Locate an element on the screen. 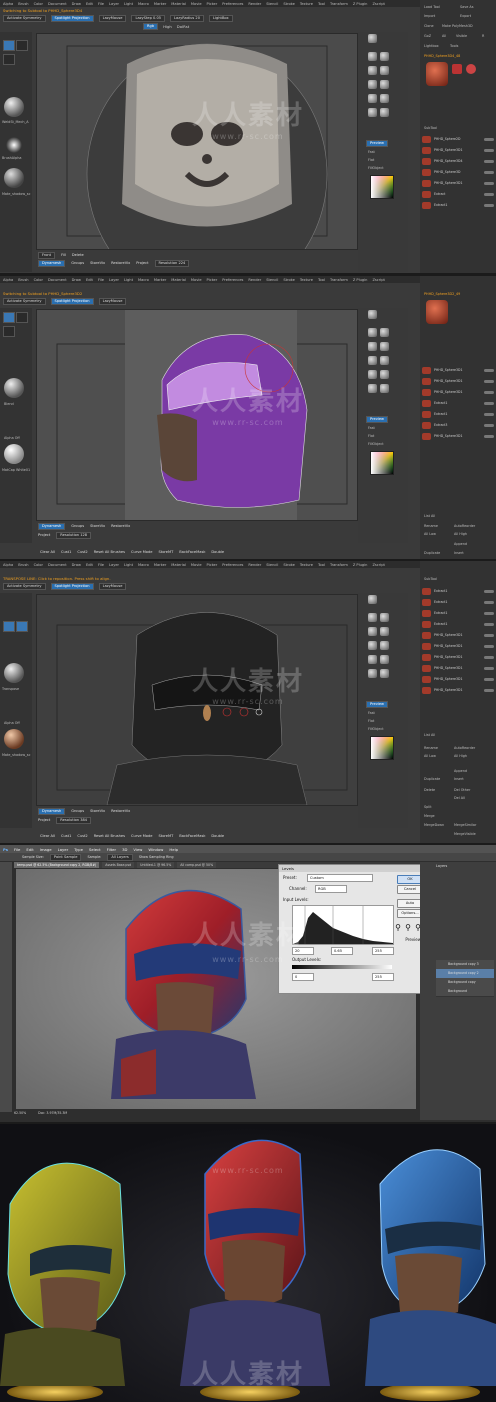  zbrush-menu-item: Transform is located at coordinates (339, 4).